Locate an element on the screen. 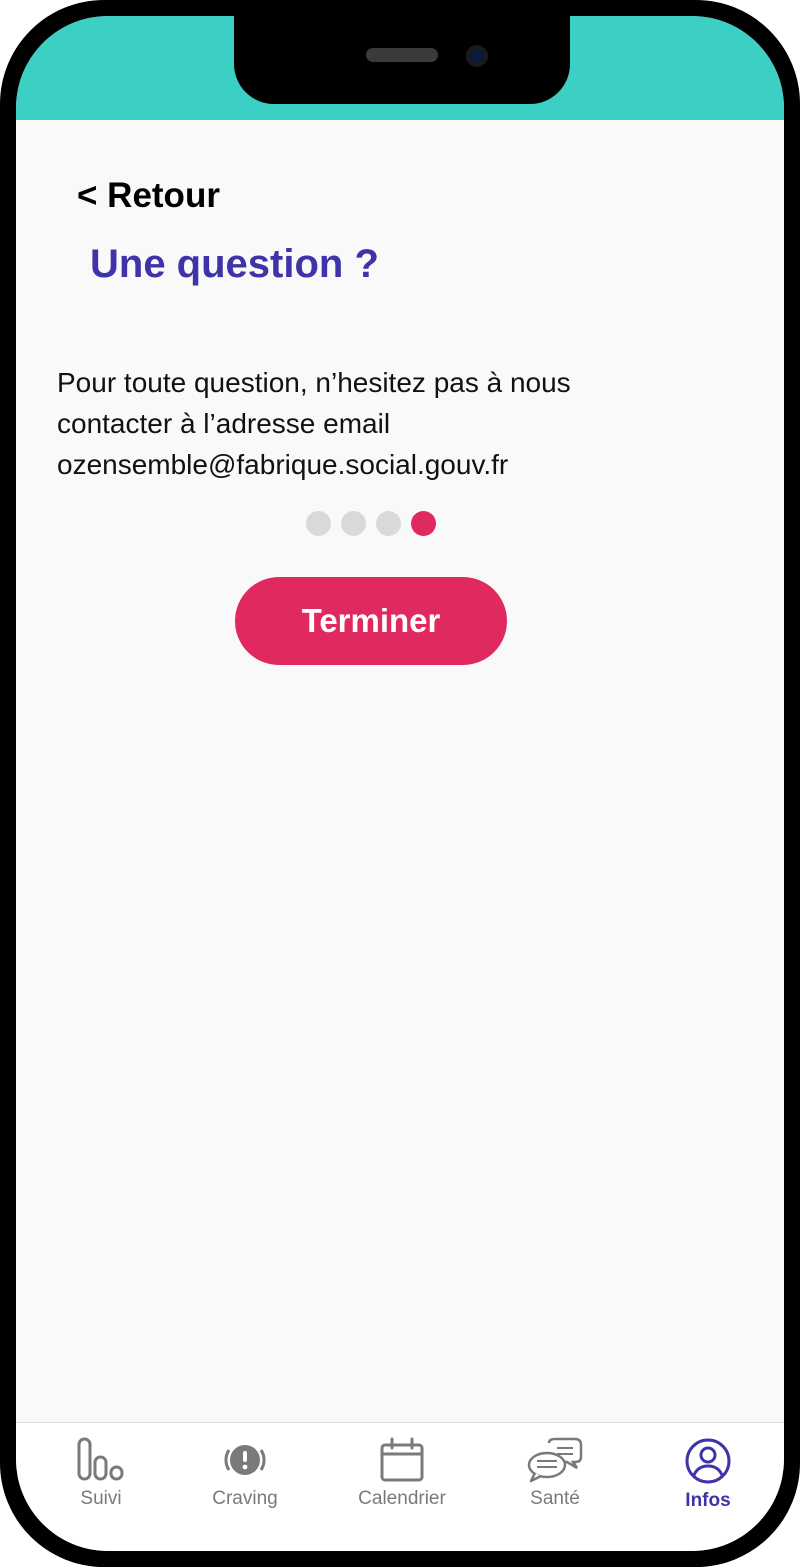 The image size is (800, 1567). chat-bubbles-icon is located at coordinates (555, 1460).